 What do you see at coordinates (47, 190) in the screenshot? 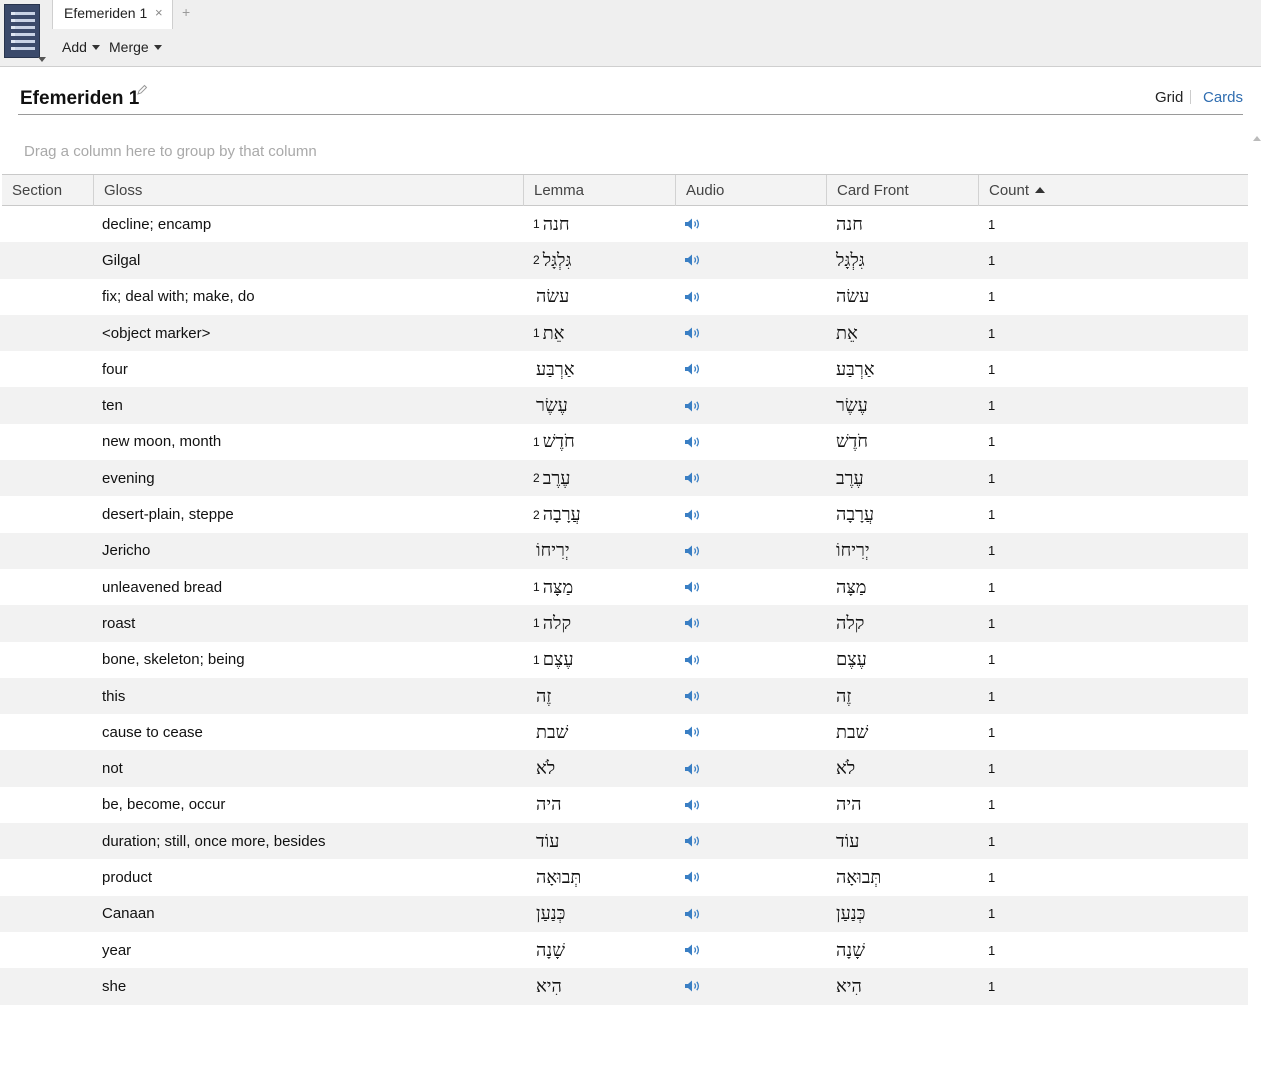
I see `column-header-section: Section` at bounding box center [47, 190].